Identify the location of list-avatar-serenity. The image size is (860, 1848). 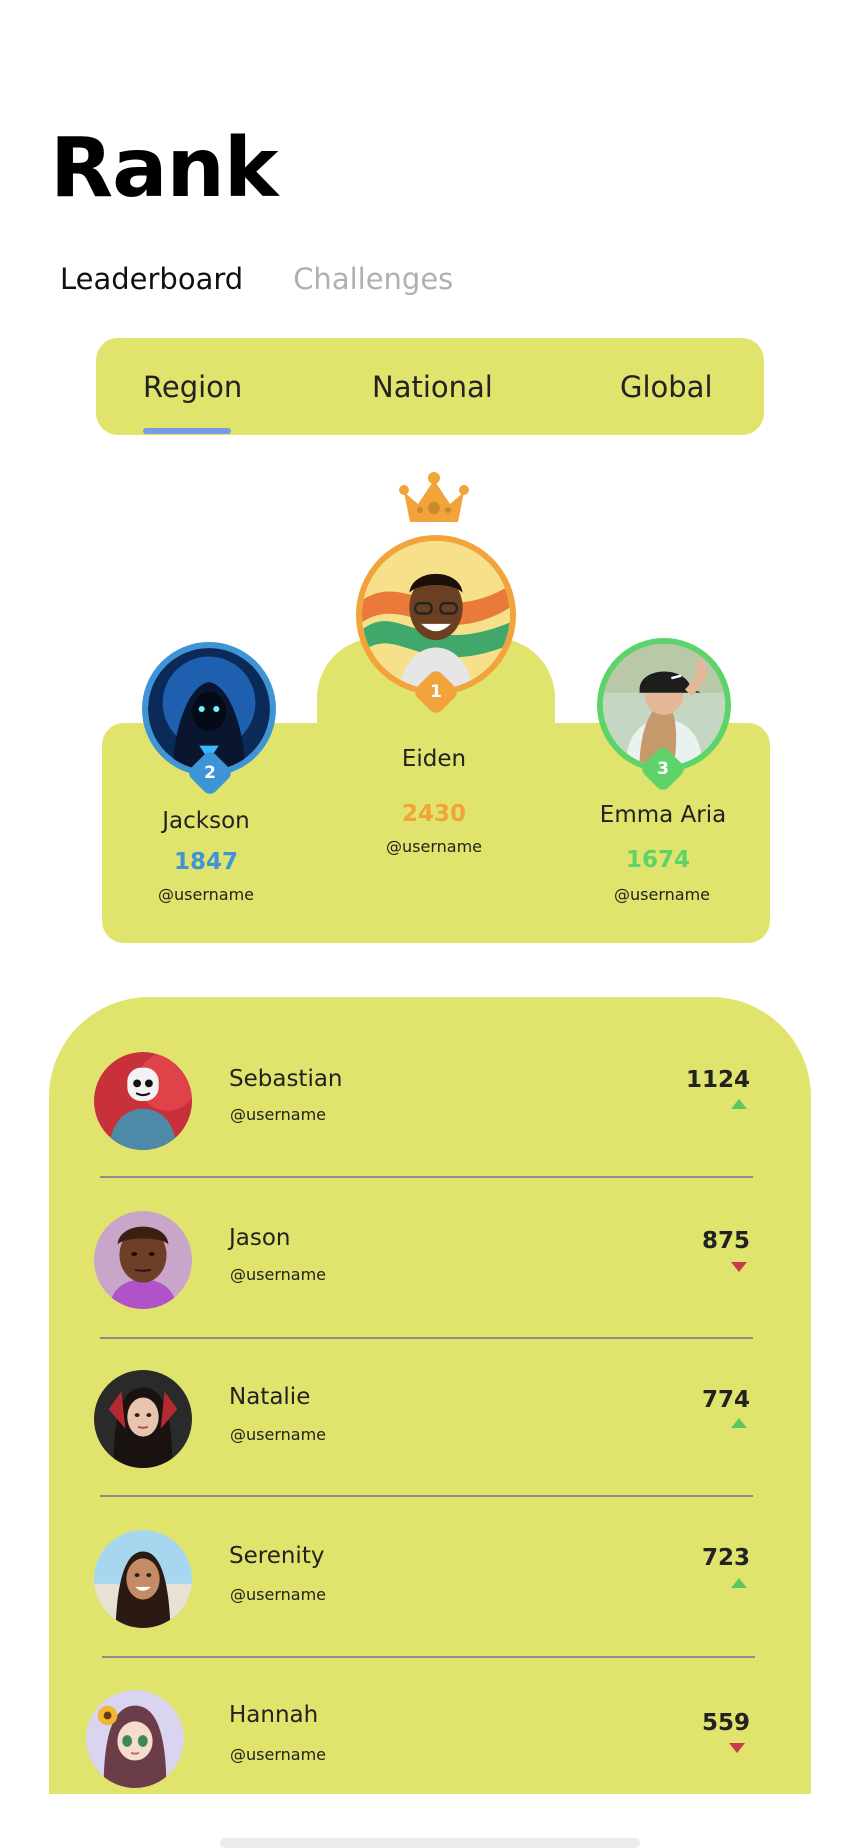
(143, 1579).